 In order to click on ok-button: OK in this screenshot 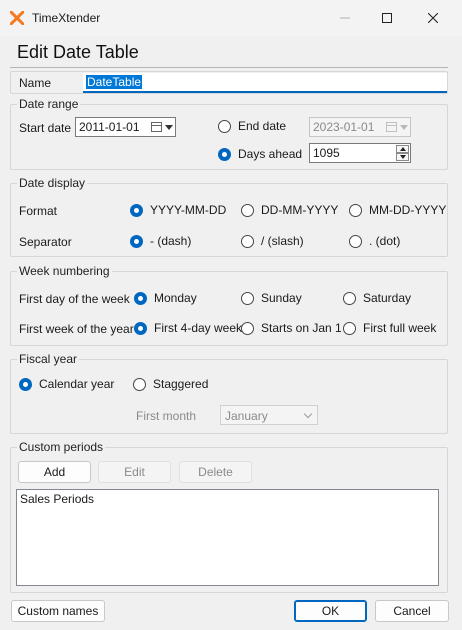, I will do `click(330, 611)`.